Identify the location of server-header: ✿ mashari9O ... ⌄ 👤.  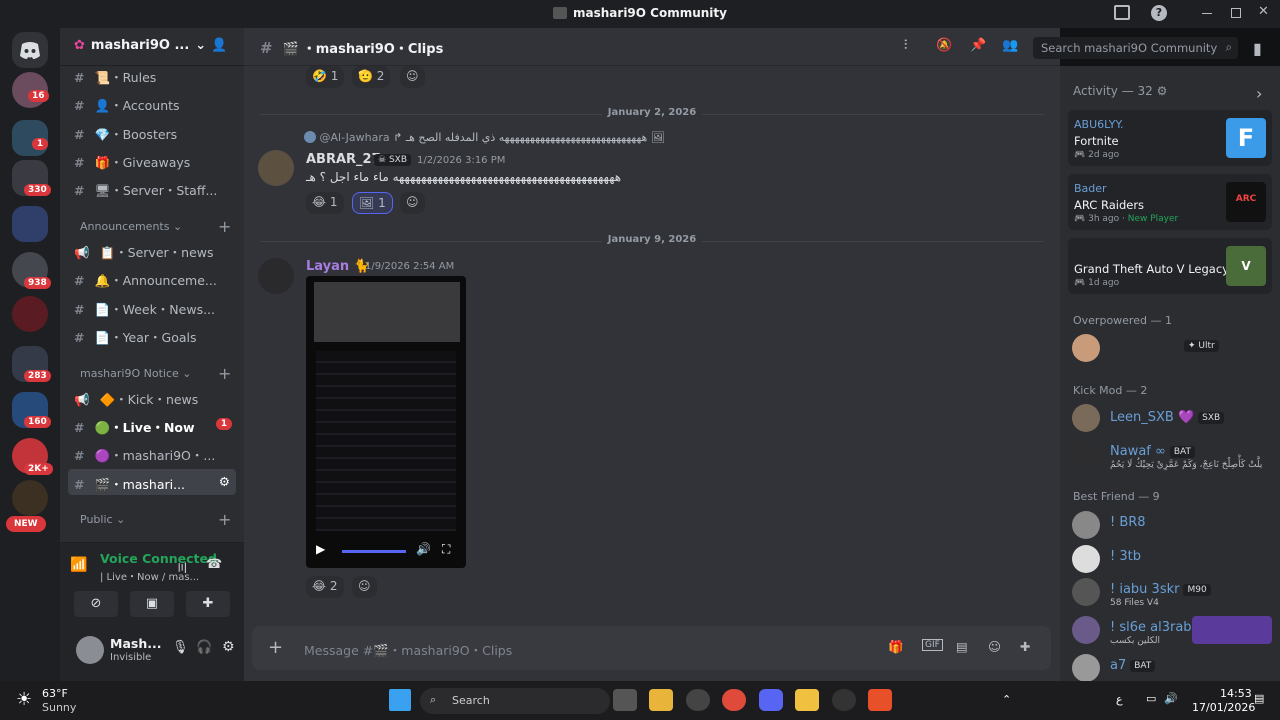
(152, 47).